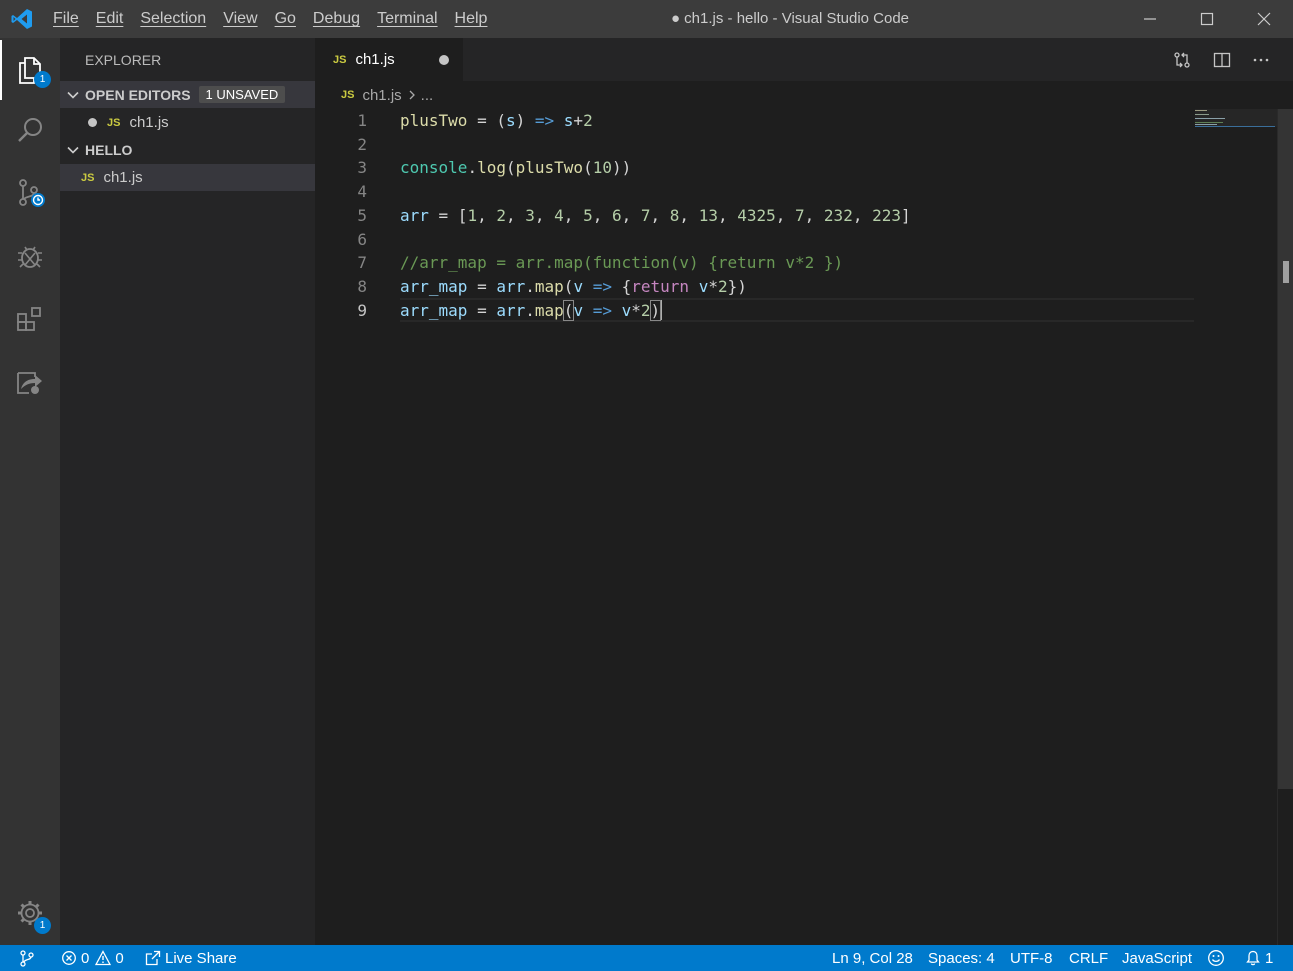 Image resolution: width=1293 pixels, height=971 pixels. I want to click on open-changes-button, so click(1182, 59).